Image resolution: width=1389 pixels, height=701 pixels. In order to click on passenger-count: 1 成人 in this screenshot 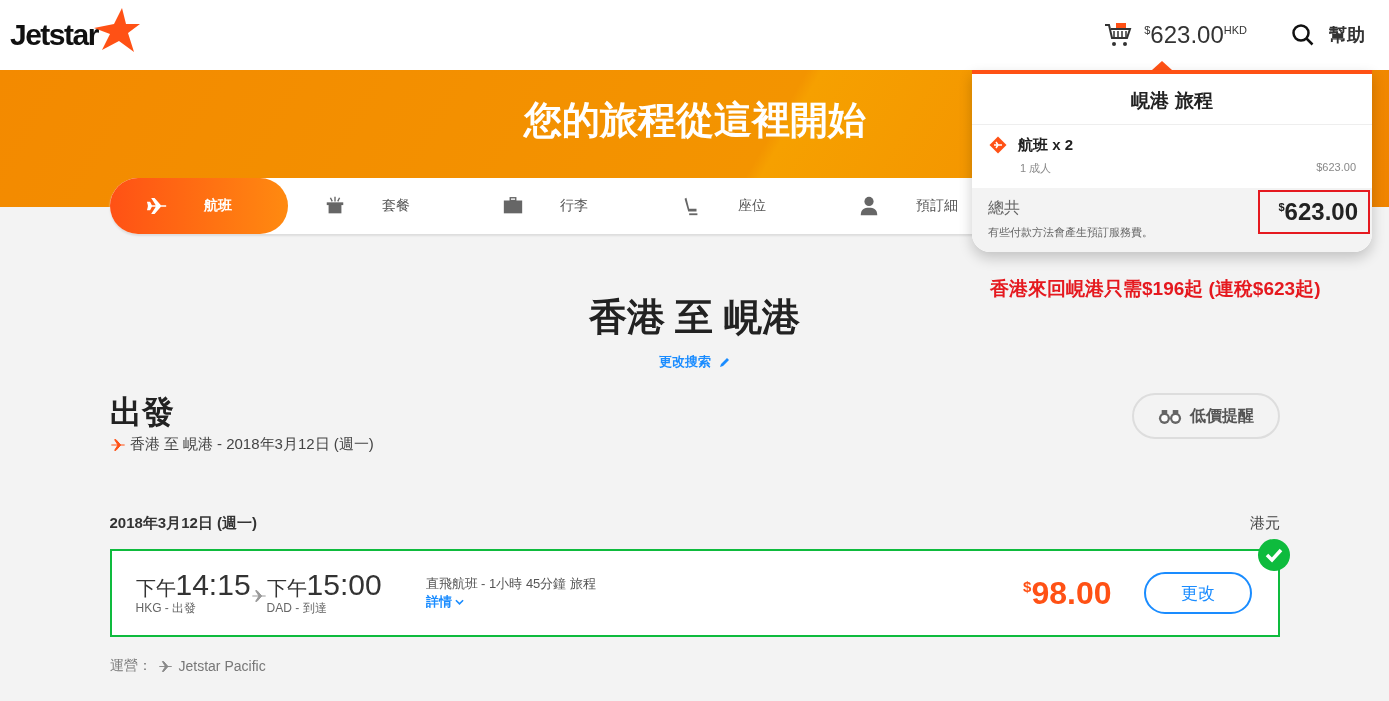, I will do `click(1036, 168)`.